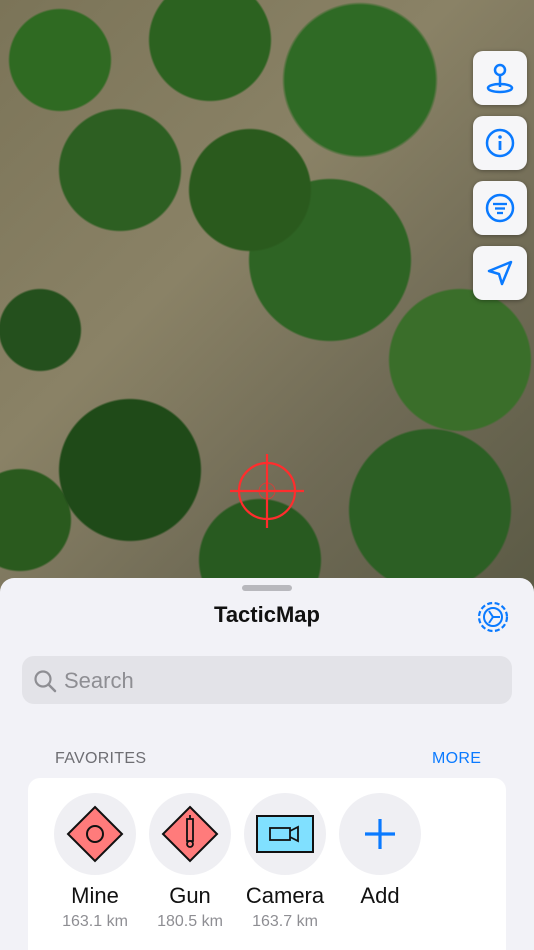 The width and height of the screenshot is (534, 950). I want to click on search-field: Search, so click(267, 680).